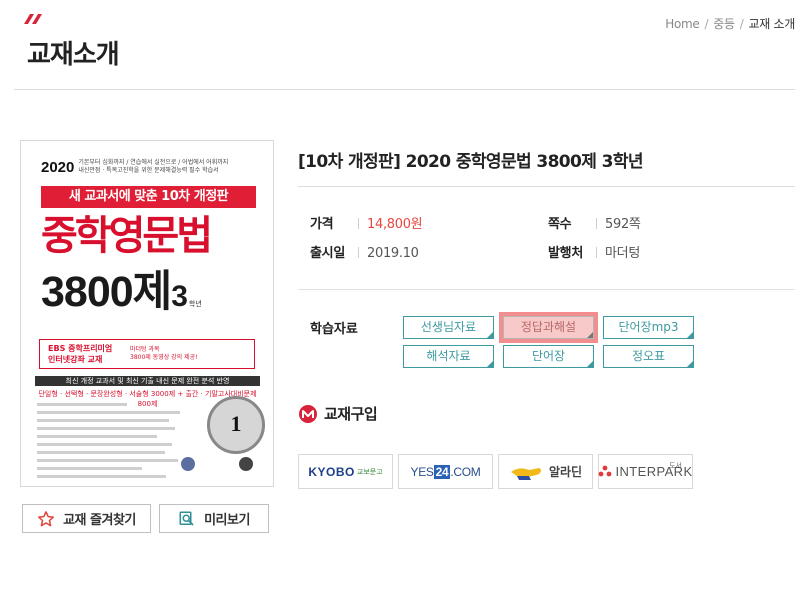  What do you see at coordinates (545, 471) in the screenshot?
I see `aladin-store-link: 알라딘` at bounding box center [545, 471].